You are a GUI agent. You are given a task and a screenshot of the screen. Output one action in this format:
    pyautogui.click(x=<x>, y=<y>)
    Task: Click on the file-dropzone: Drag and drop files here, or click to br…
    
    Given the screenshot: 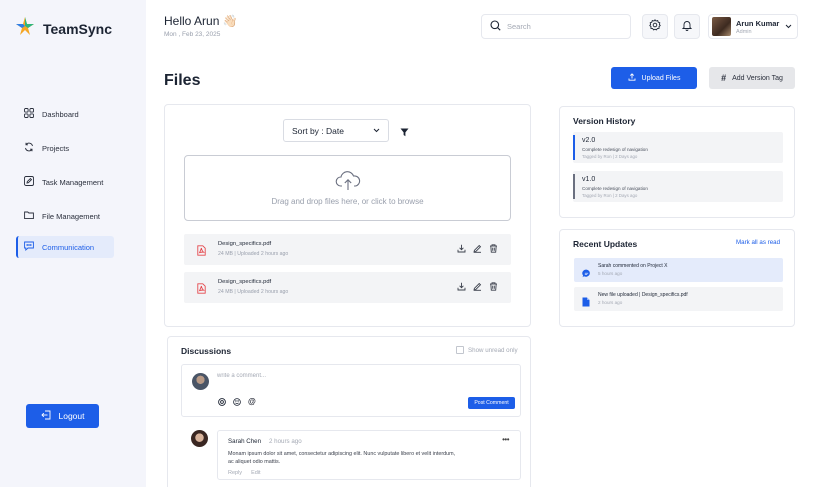 What is the action you would take?
    pyautogui.click(x=347, y=188)
    